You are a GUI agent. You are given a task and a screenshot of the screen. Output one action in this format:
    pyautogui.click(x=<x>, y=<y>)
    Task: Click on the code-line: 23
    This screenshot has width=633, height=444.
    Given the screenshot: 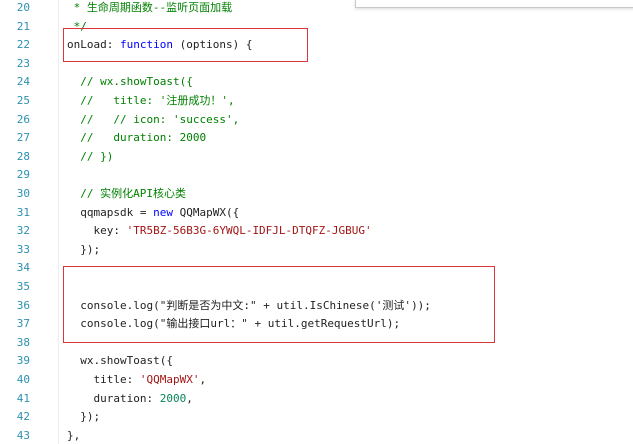 What is the action you would take?
    pyautogui.click(x=316, y=64)
    